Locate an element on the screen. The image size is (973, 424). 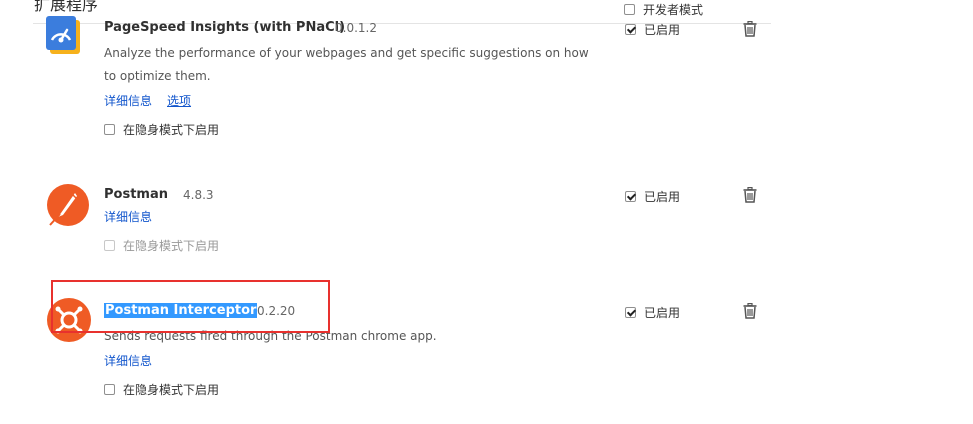
extension-name: PageSpeed Insights (with PNaCl) is located at coordinates (225, 27).